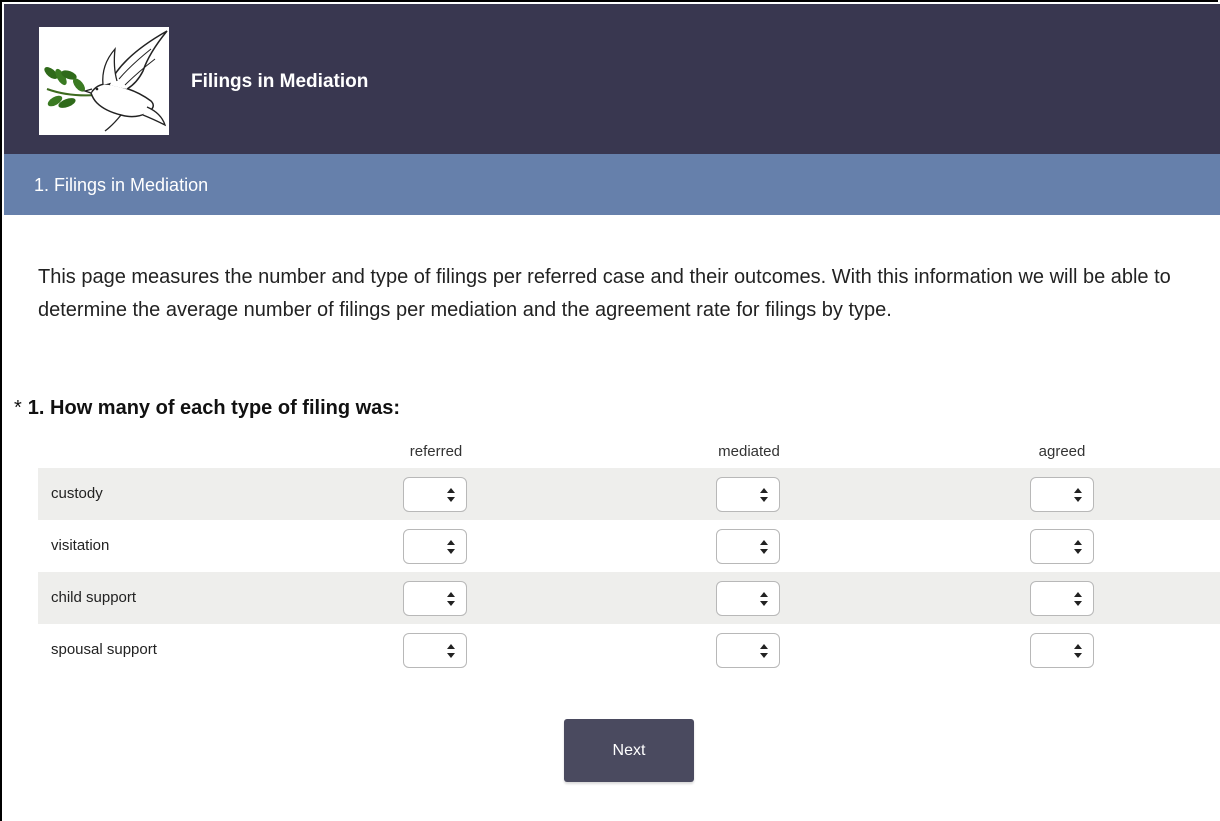 This screenshot has height=821, width=1220. I want to click on child-support-referred-select, so click(435, 598).